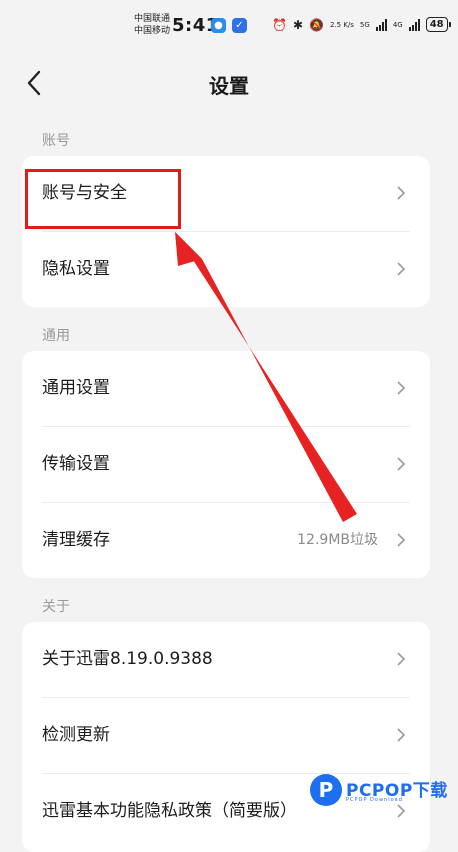 The image size is (458, 852). I want to click on item-label: 关于迅雷8.19.0.9388, so click(127, 659).